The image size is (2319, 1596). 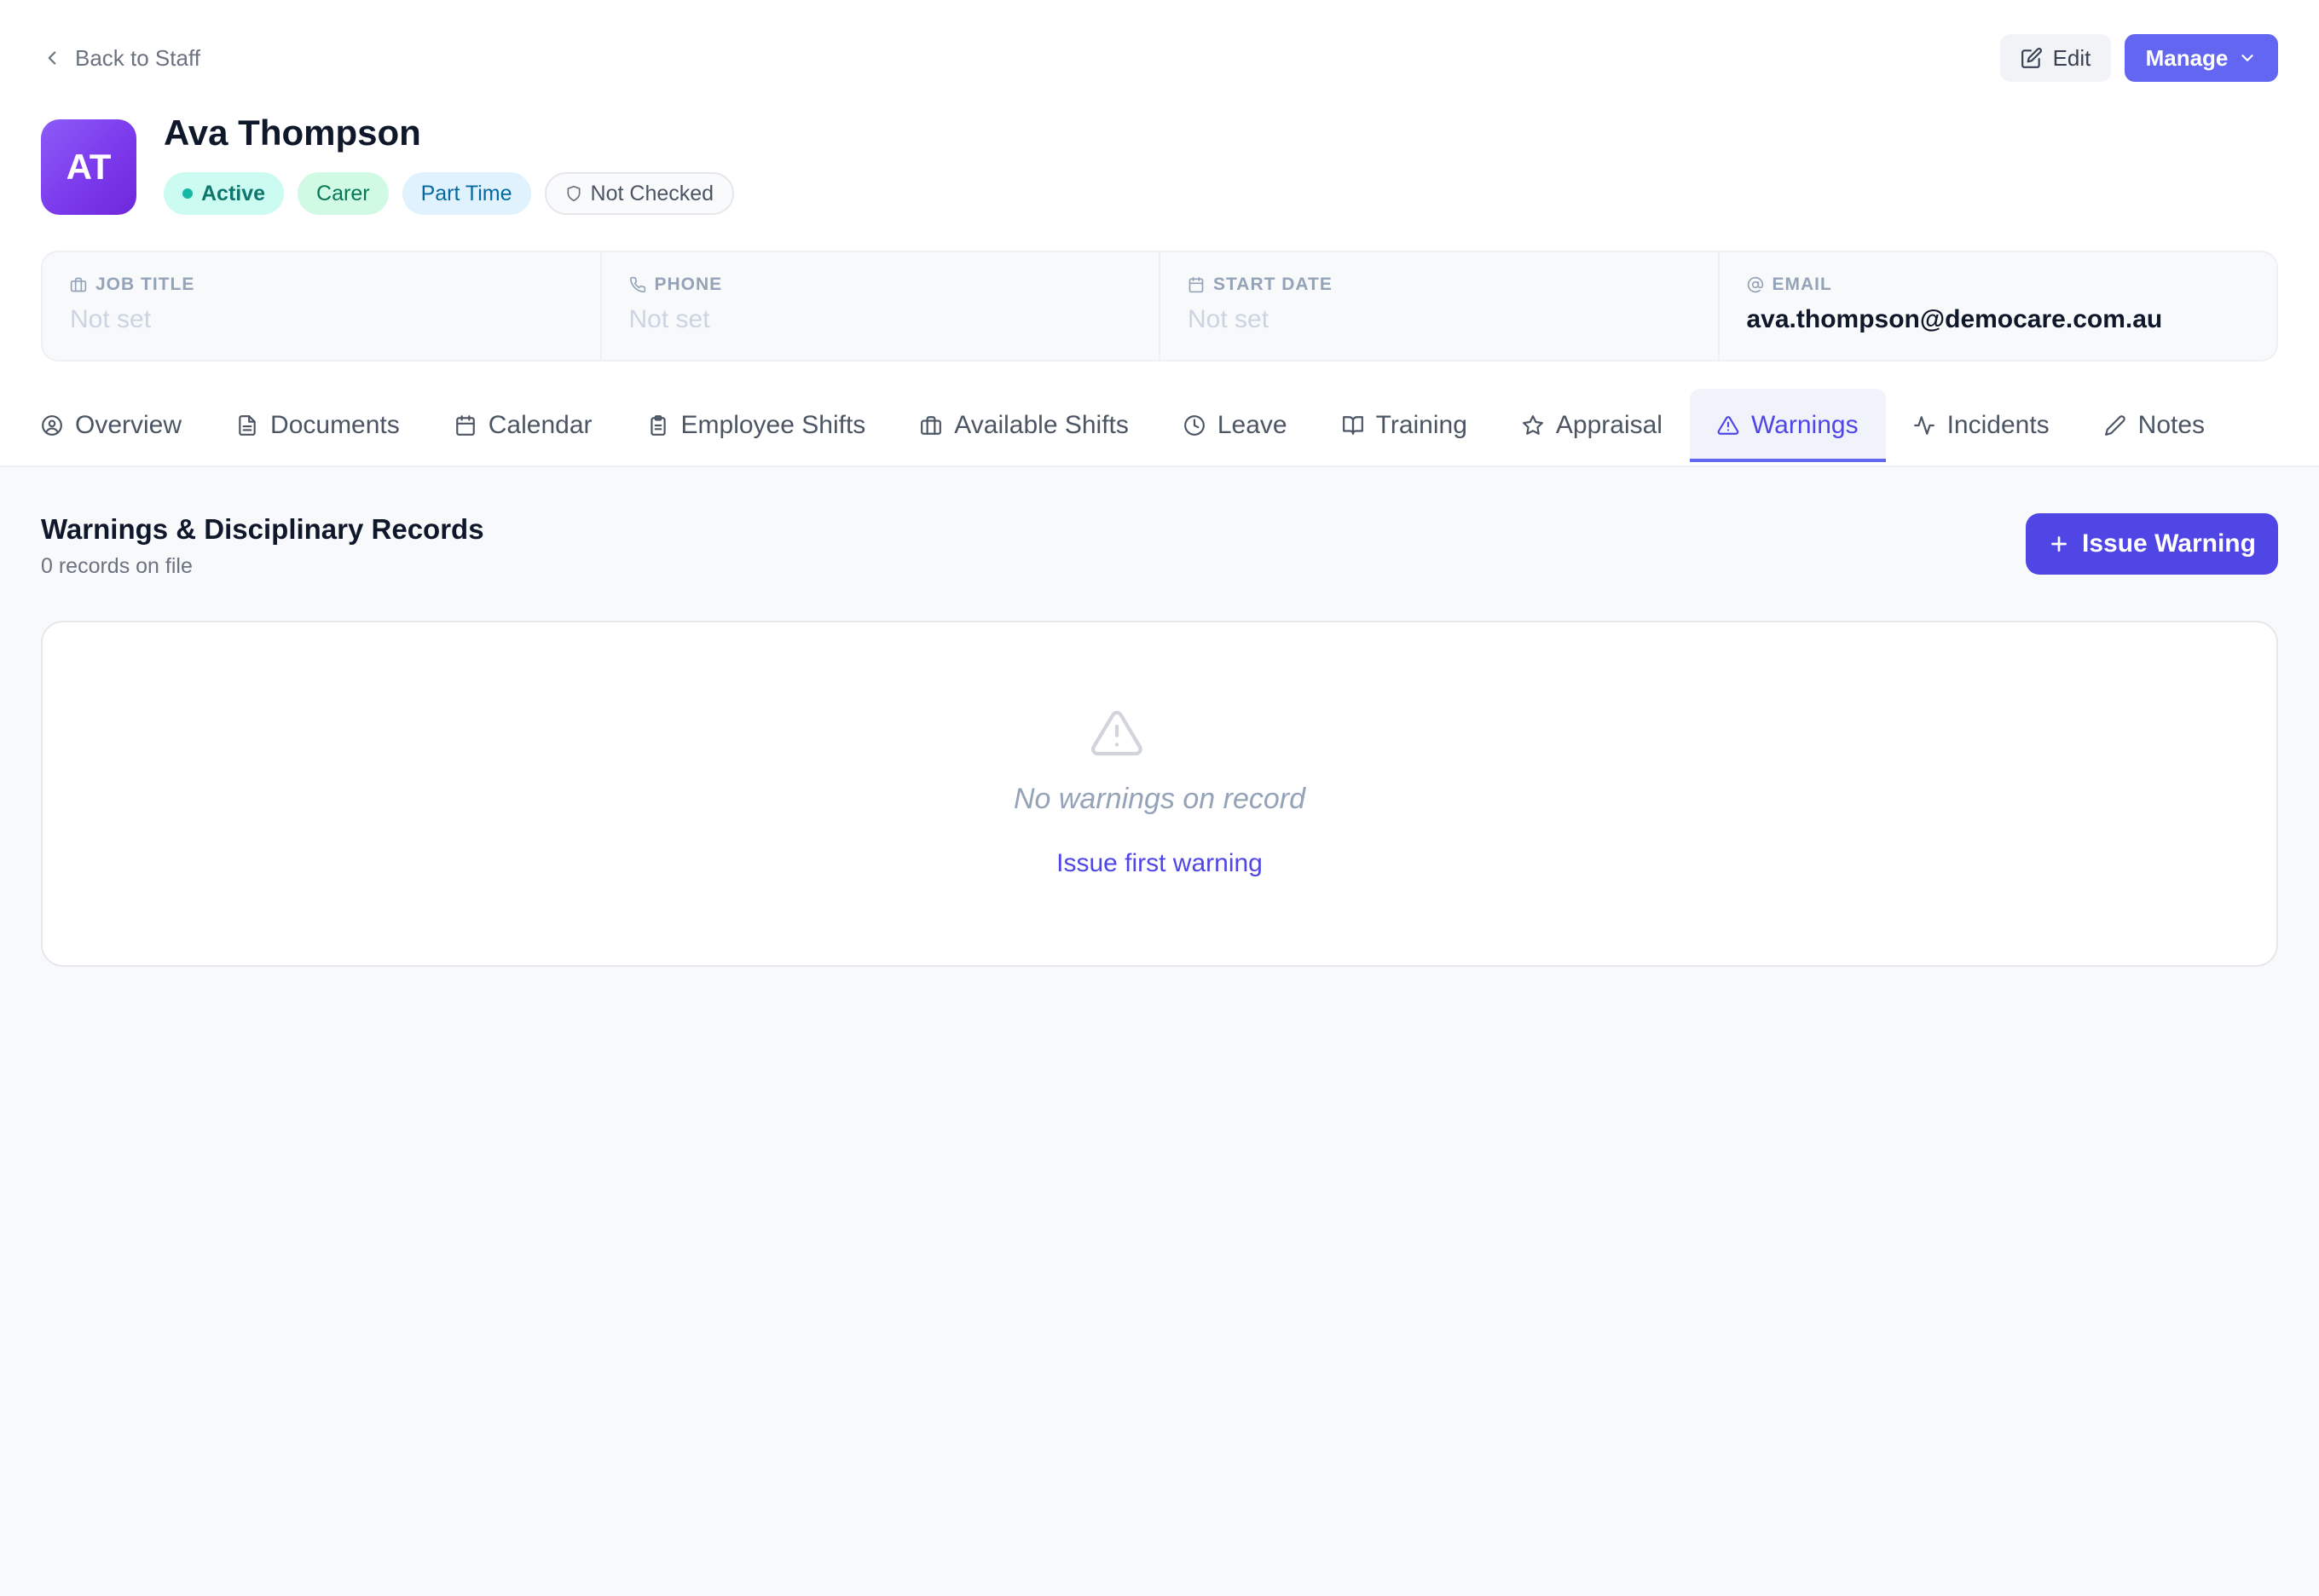 What do you see at coordinates (2247, 58) in the screenshot?
I see `chevron-down-icon` at bounding box center [2247, 58].